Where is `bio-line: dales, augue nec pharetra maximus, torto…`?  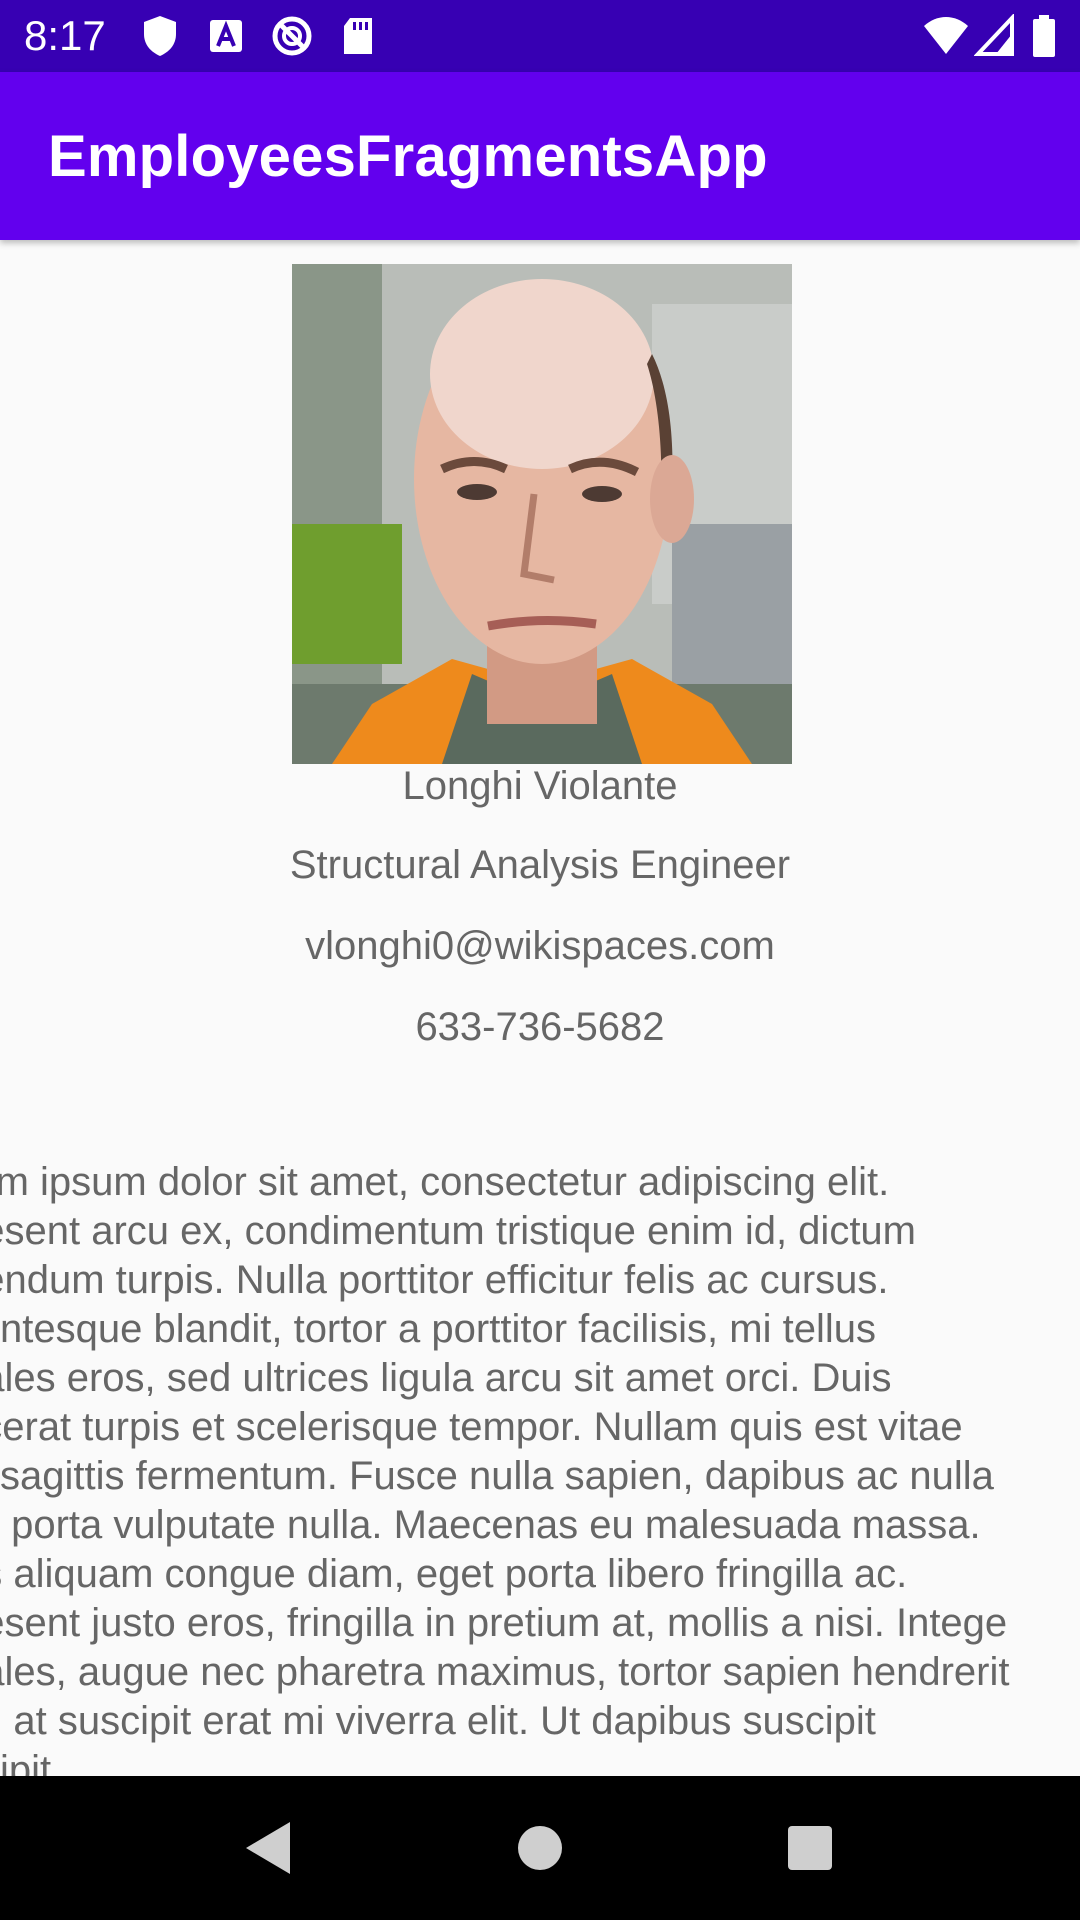 bio-line: dales, augue nec pharetra maximus, torto… is located at coordinates (505, 1672).